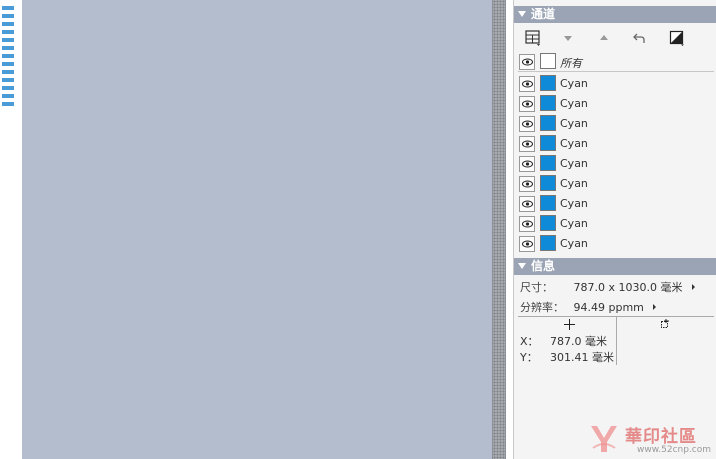 The width and height of the screenshot is (716, 459). Describe the element at coordinates (665, 323) in the screenshot. I see `selection-size-icon` at that location.